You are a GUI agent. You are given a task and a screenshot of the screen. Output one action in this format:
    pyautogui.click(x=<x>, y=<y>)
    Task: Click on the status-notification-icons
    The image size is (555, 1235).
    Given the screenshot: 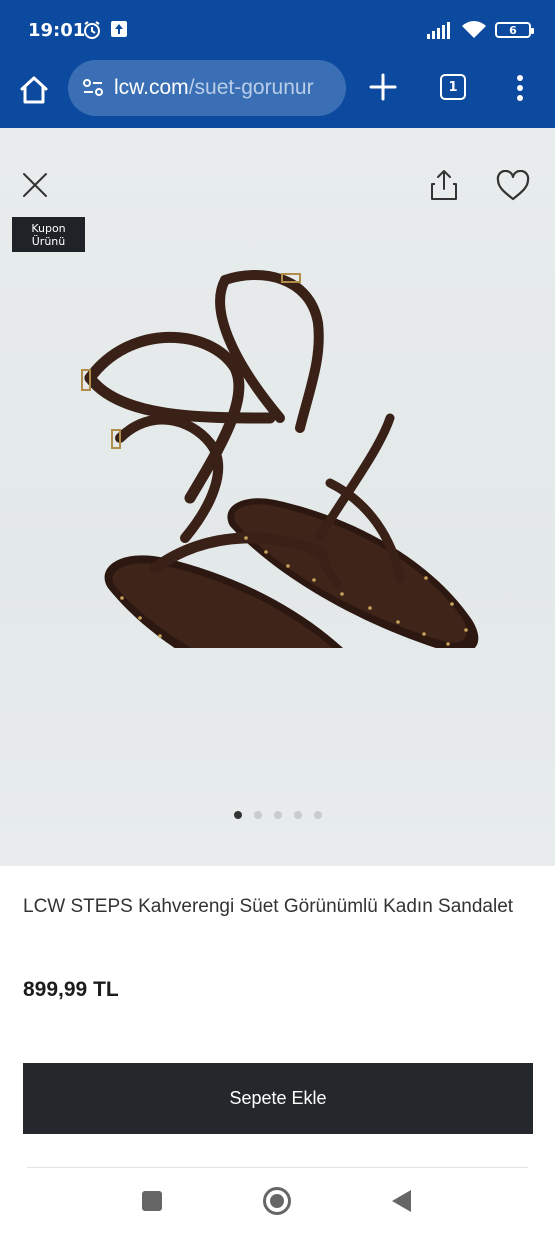 What is the action you would take?
    pyautogui.click(x=105, y=30)
    